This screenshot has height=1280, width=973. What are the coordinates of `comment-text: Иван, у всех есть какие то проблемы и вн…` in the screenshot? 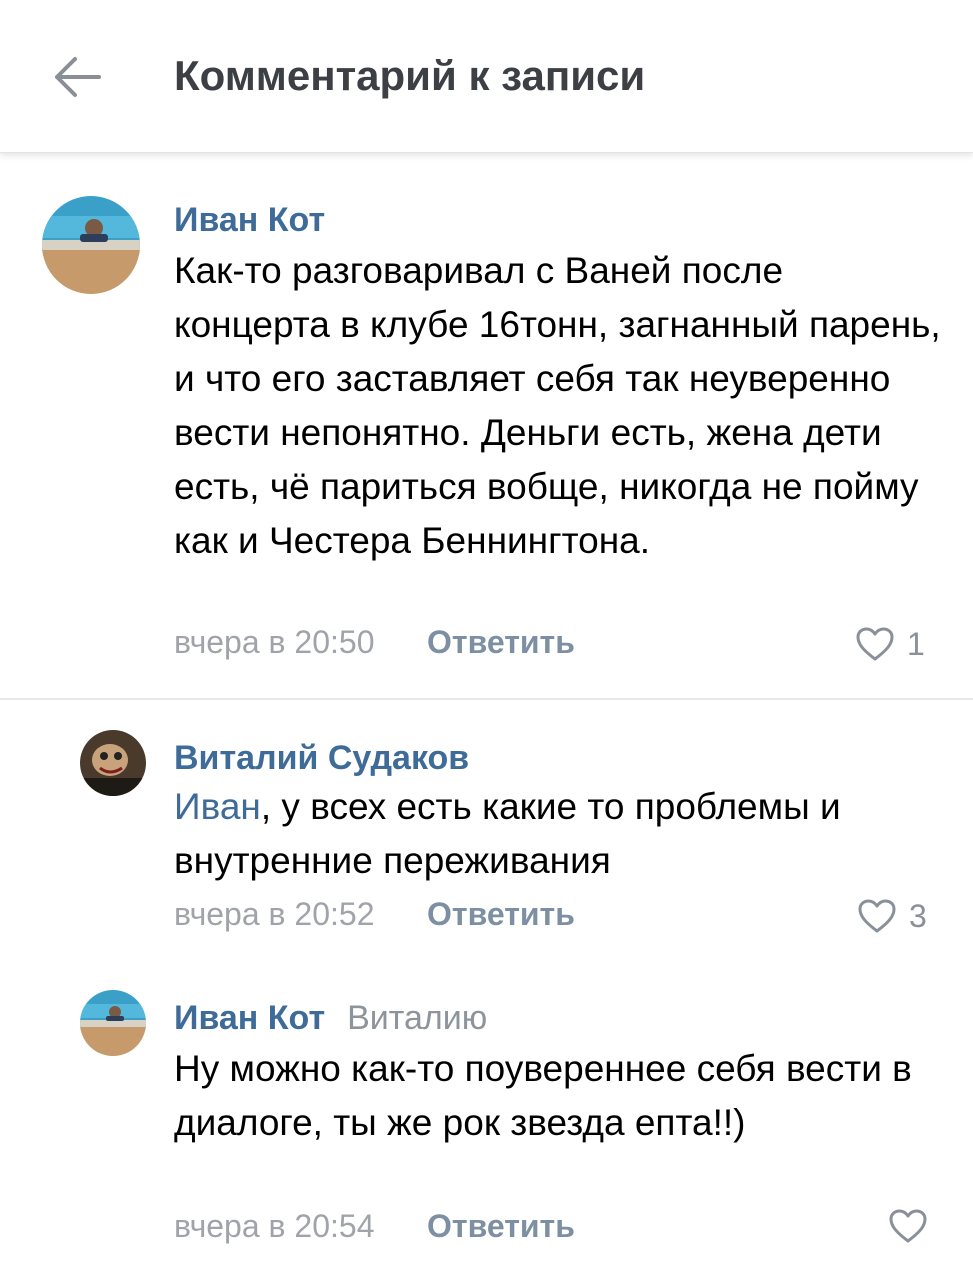 It's located at (559, 834).